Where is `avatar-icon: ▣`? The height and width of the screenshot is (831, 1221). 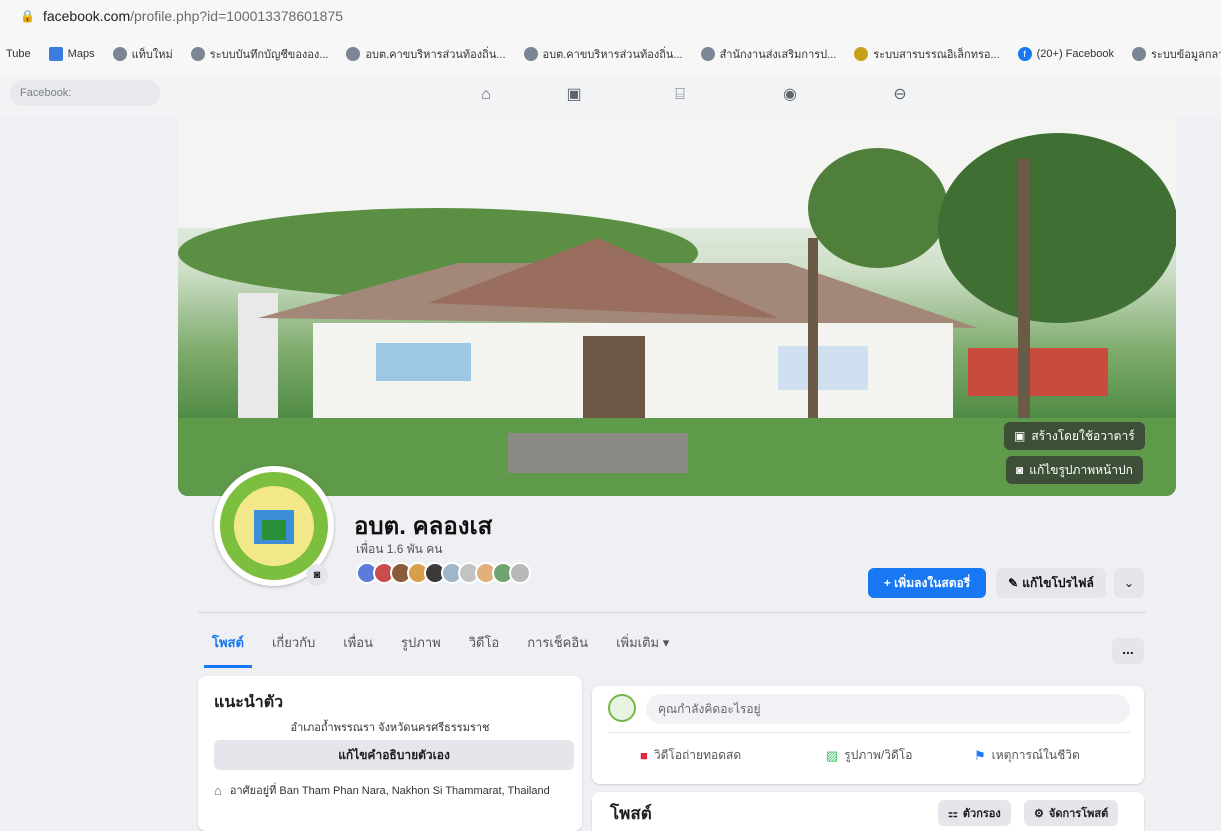
avatar-icon: ▣ is located at coordinates (1020, 436).